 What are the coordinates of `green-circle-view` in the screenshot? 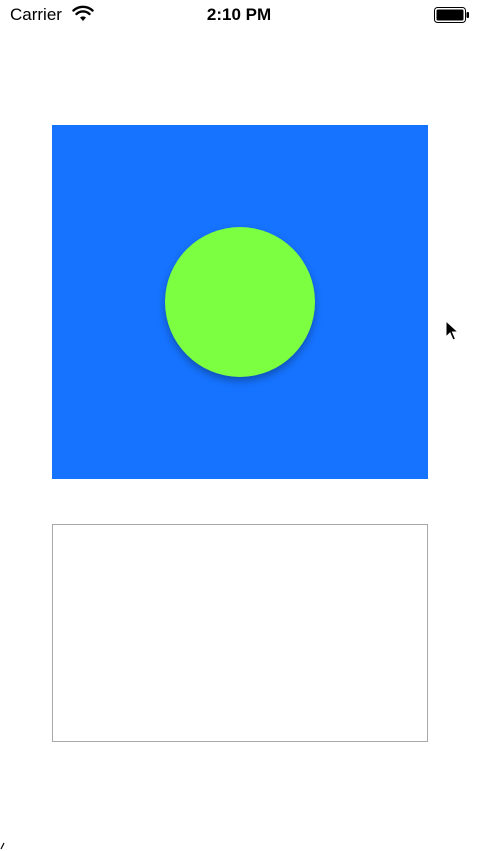 It's located at (240, 302).